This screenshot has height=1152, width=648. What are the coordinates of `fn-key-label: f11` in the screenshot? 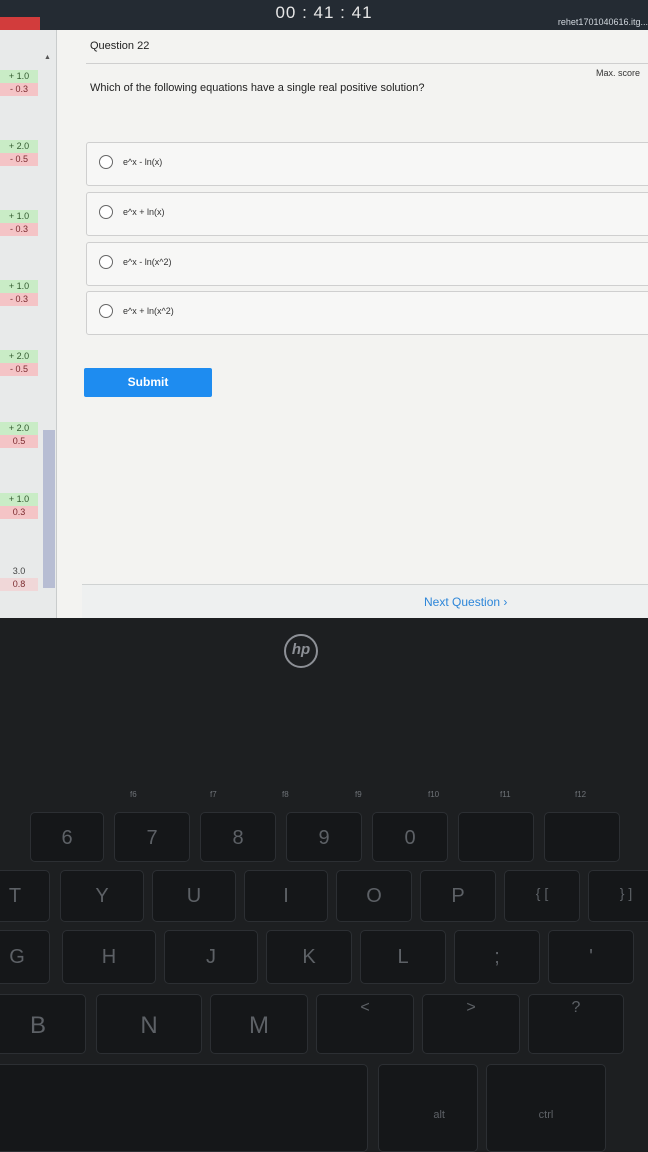 It's located at (505, 794).